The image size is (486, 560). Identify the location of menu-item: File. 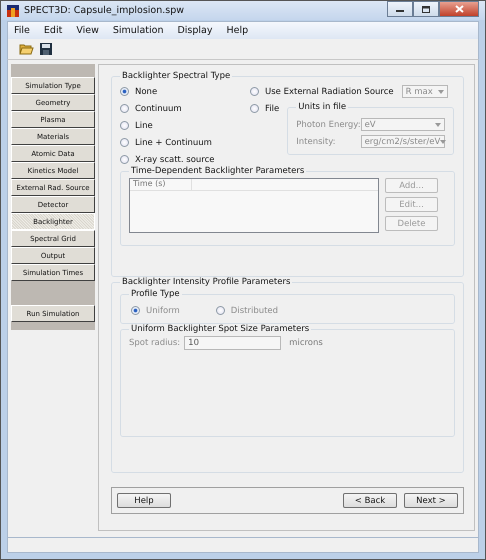
(22, 30).